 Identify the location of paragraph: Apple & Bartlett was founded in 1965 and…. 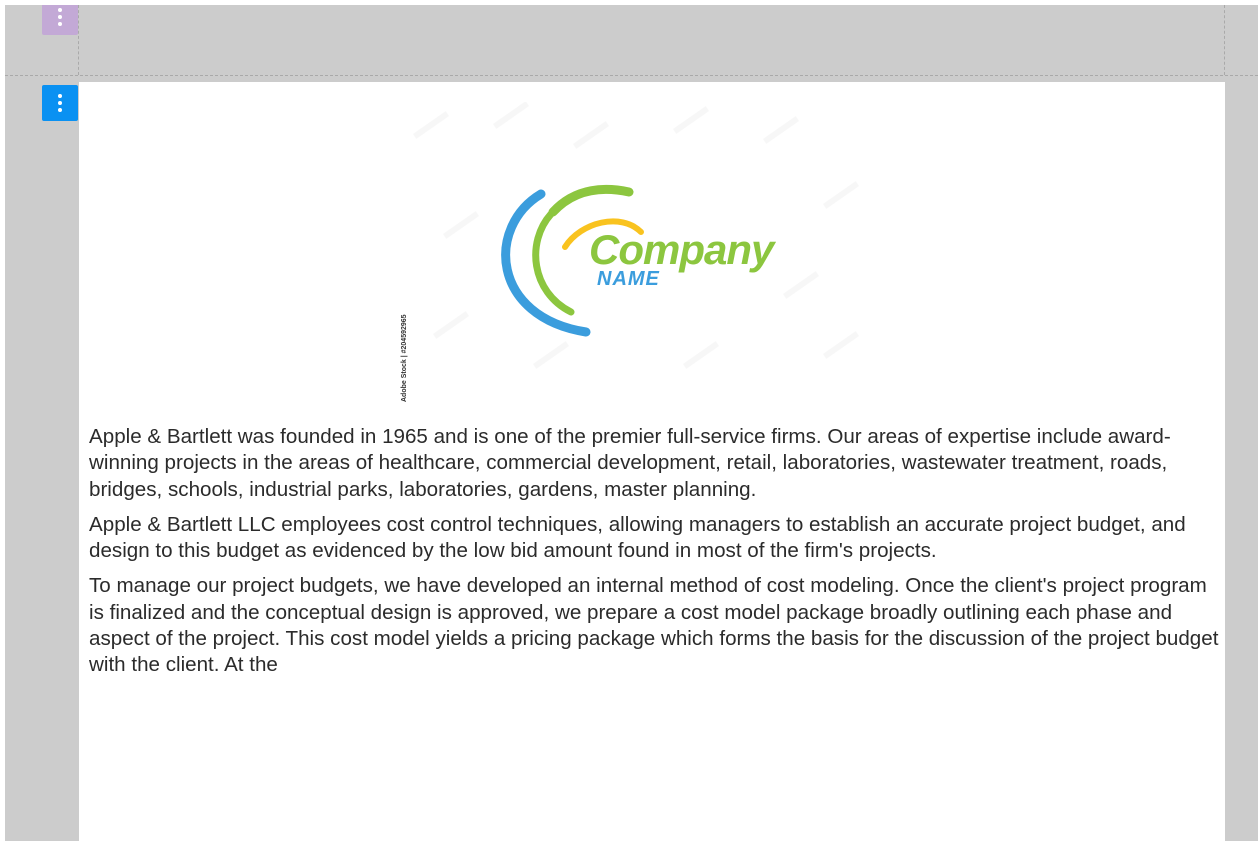
(630, 463).